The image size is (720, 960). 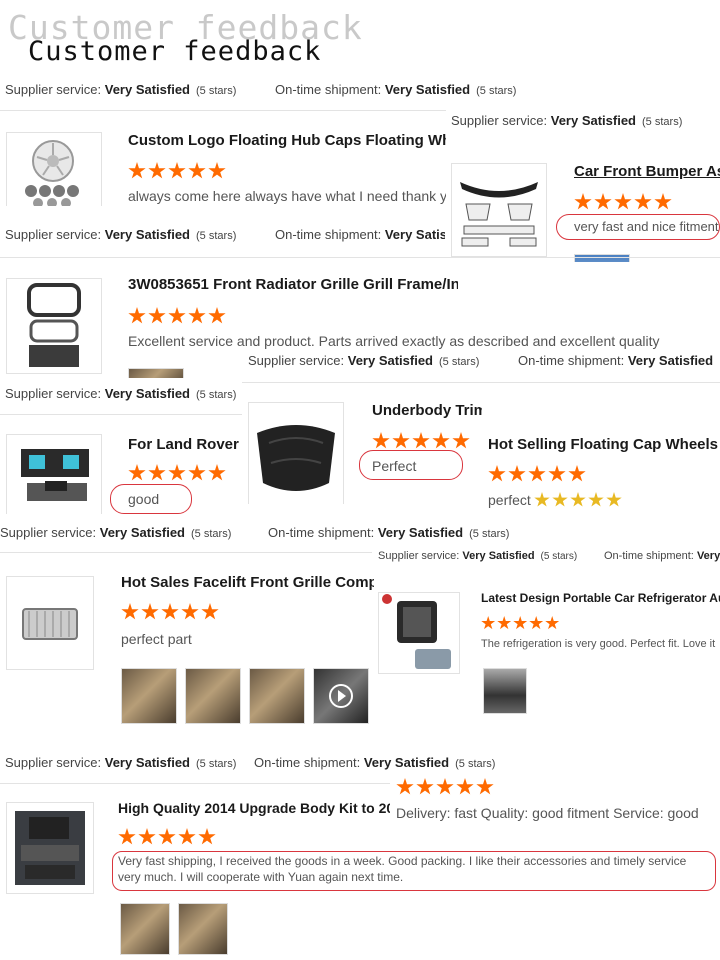 I want to click on product-image-facelift-grille, so click(x=50, y=623).